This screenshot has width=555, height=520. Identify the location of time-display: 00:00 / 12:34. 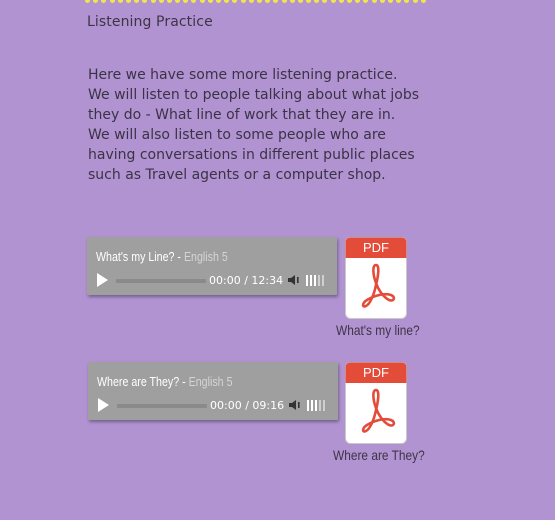
(246, 280).